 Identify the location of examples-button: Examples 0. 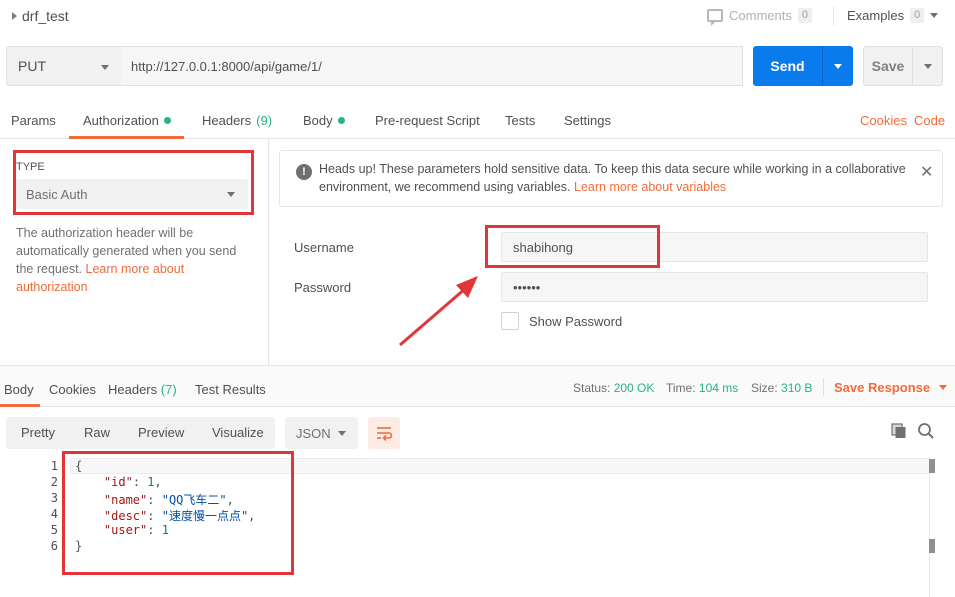
(893, 15).